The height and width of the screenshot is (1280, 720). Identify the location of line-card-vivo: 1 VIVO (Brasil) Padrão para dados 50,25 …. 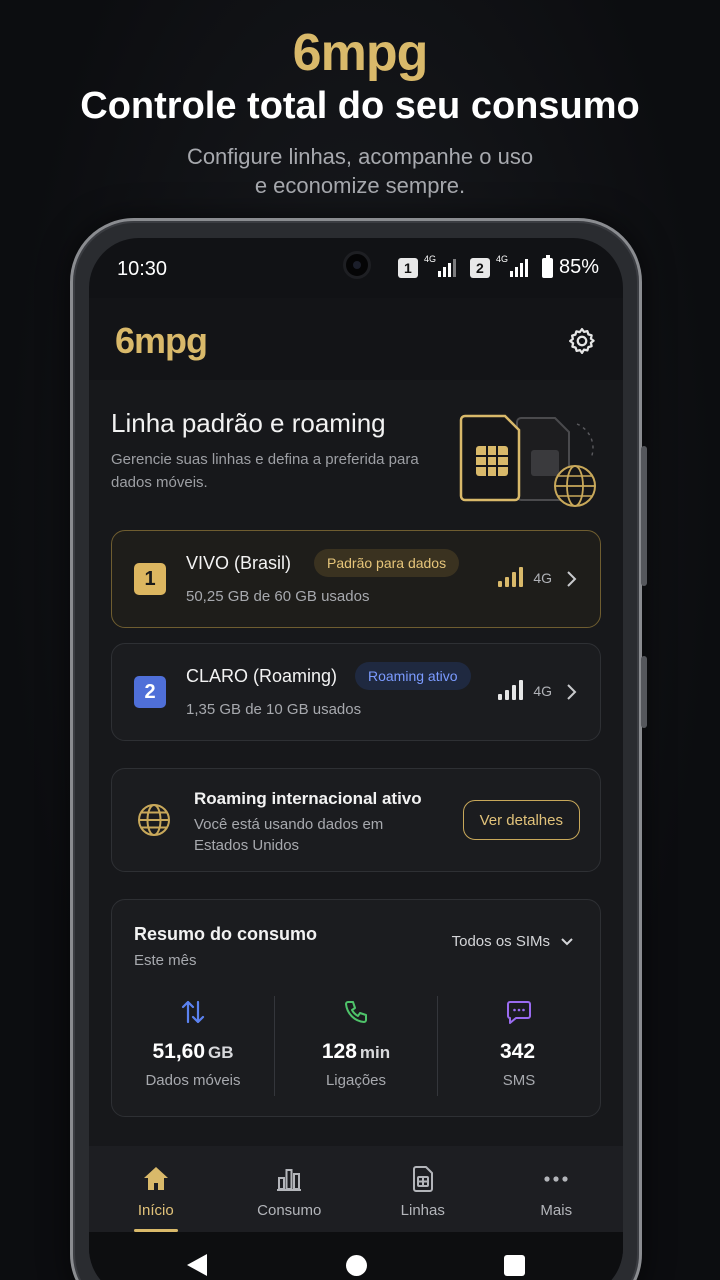
(356, 579).